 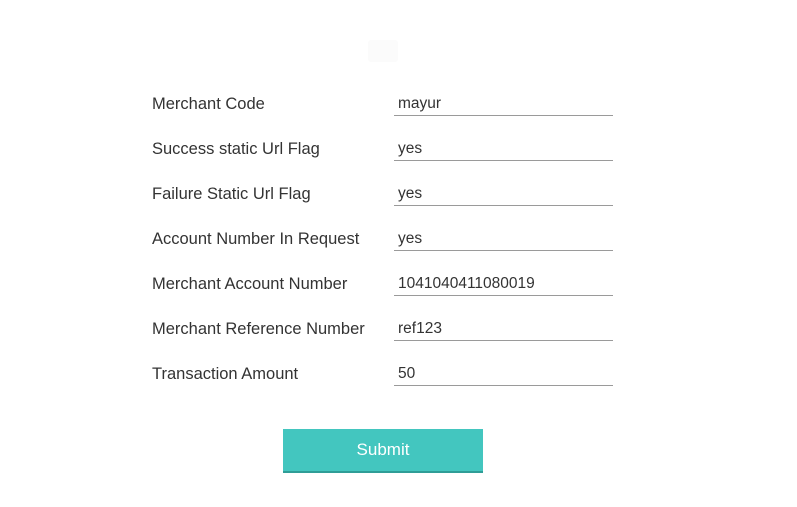 What do you see at coordinates (503, 194) in the screenshot?
I see `failure-static-url-flag-input` at bounding box center [503, 194].